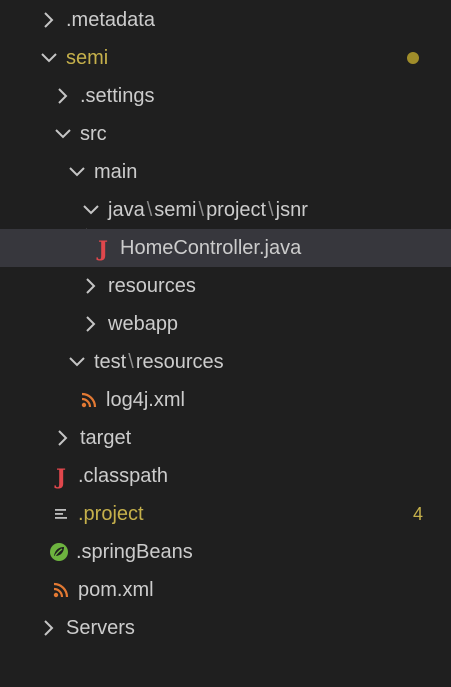  What do you see at coordinates (225, 552) in the screenshot?
I see `tree-item-springbeans: .springBeans` at bounding box center [225, 552].